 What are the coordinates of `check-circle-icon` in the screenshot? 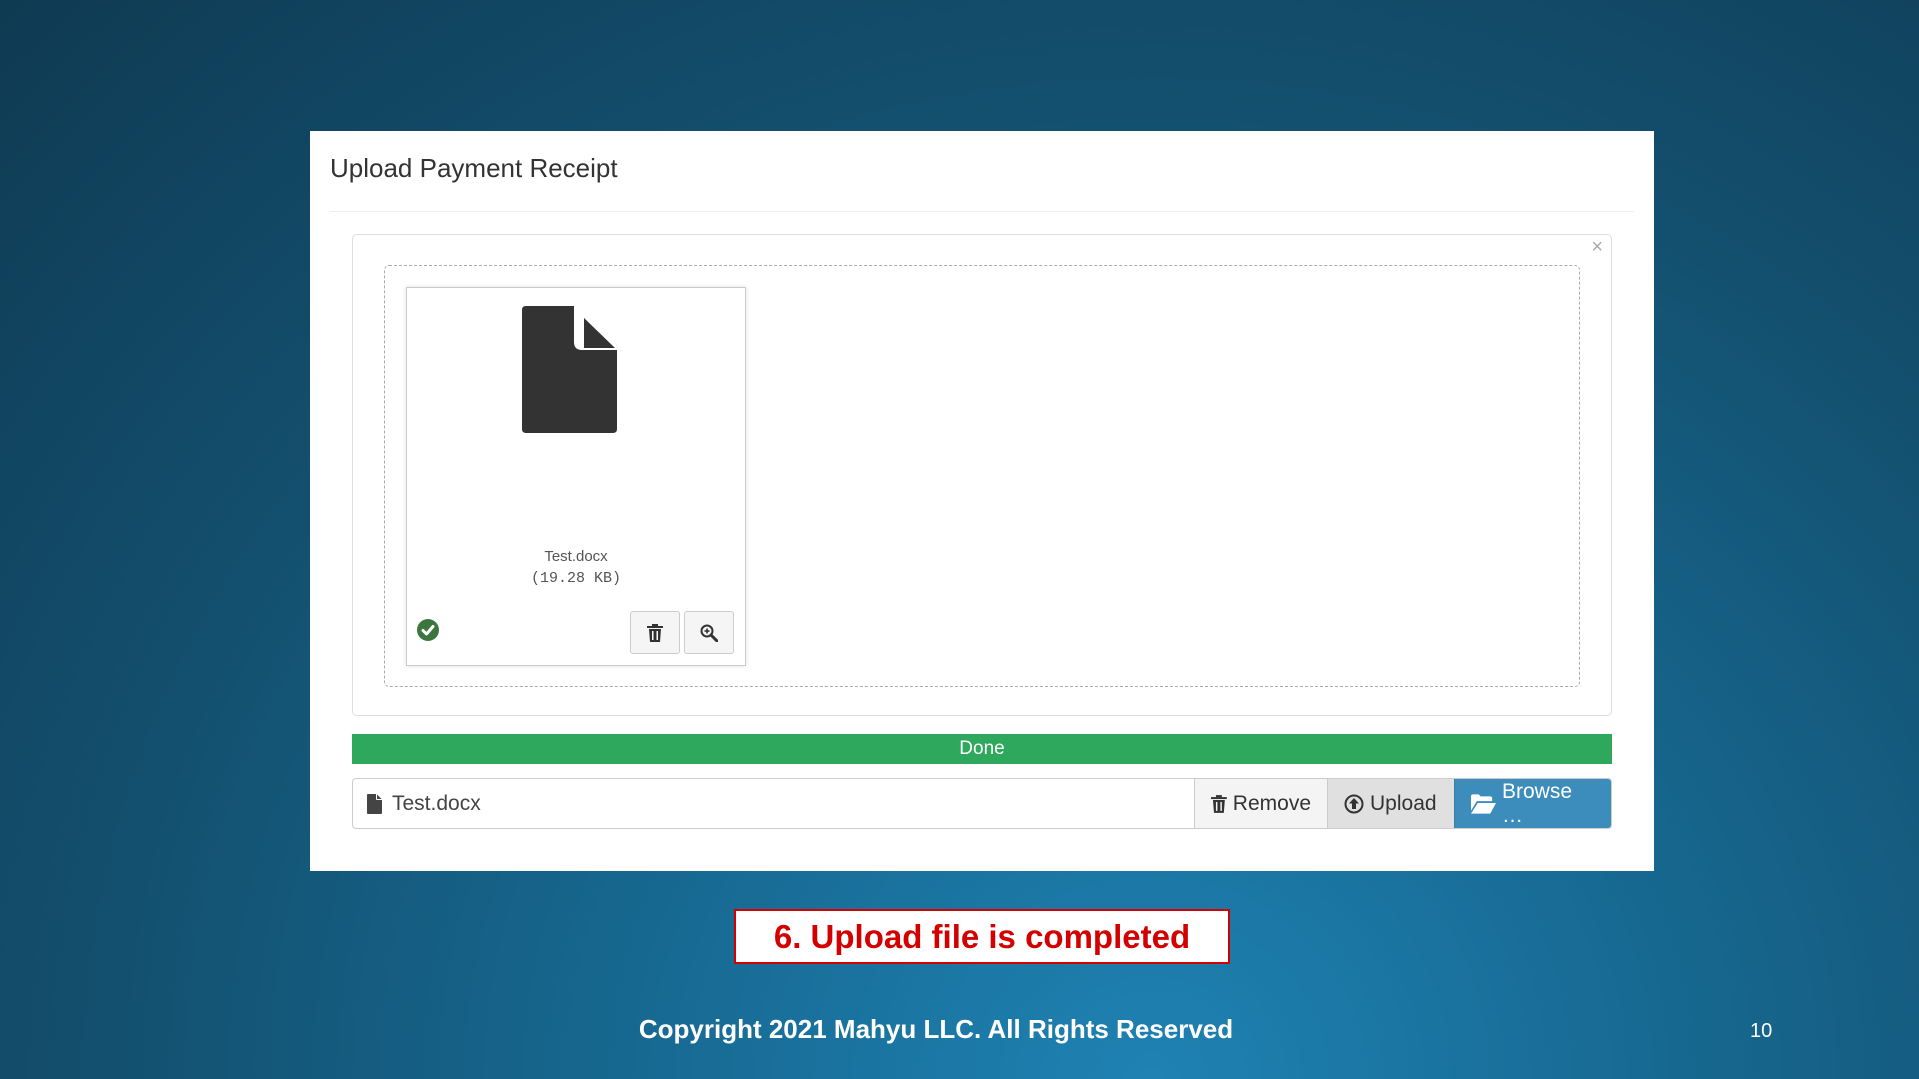 It's located at (428, 630).